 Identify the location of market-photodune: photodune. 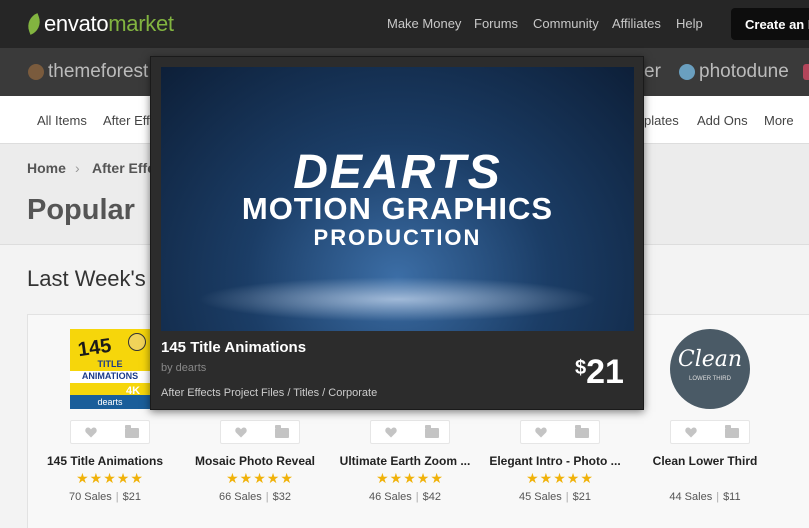
(744, 72).